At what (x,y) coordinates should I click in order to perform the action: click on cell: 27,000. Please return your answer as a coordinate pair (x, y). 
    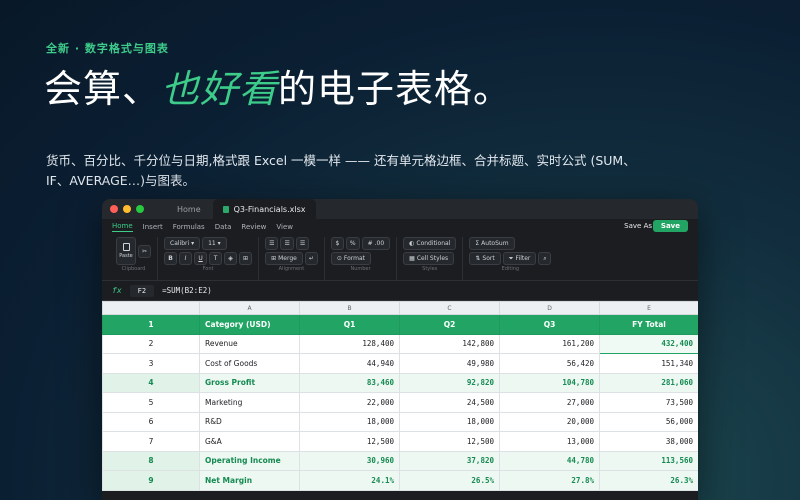
    Looking at the image, I should click on (549, 402).